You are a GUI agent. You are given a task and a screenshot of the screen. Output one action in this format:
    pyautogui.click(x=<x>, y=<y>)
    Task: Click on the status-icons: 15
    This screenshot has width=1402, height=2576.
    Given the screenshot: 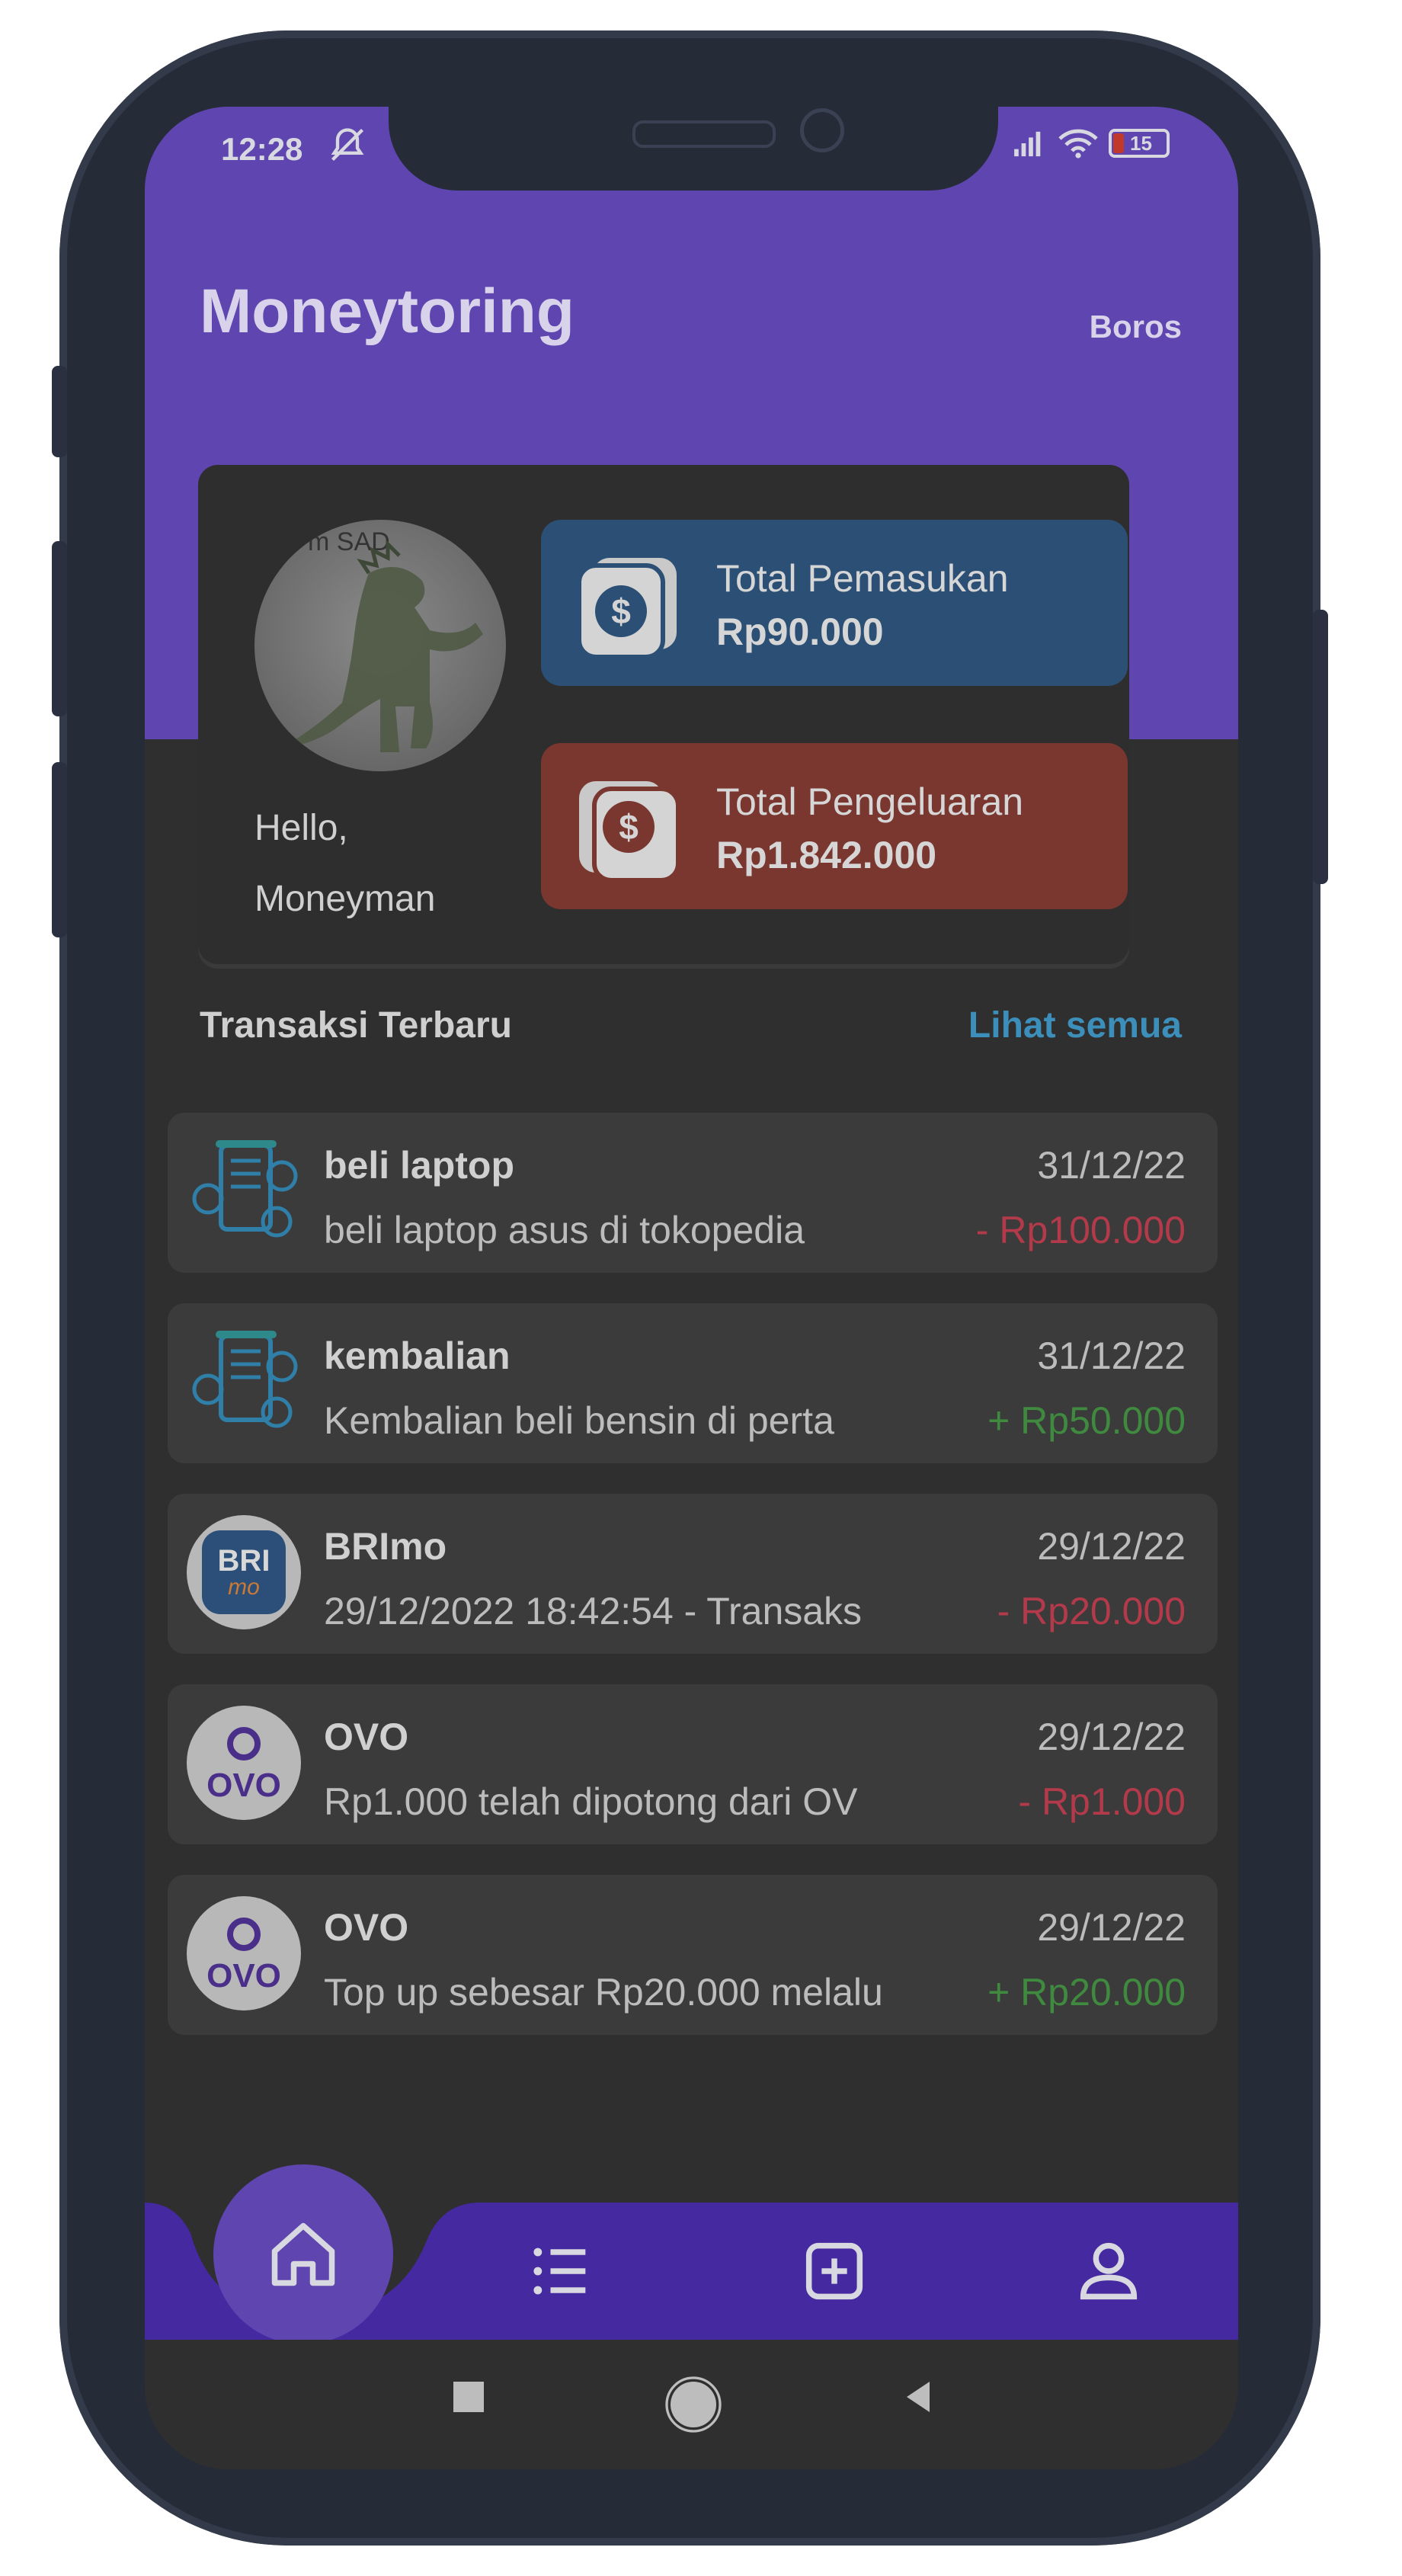 What is the action you would take?
    pyautogui.click(x=1091, y=143)
    